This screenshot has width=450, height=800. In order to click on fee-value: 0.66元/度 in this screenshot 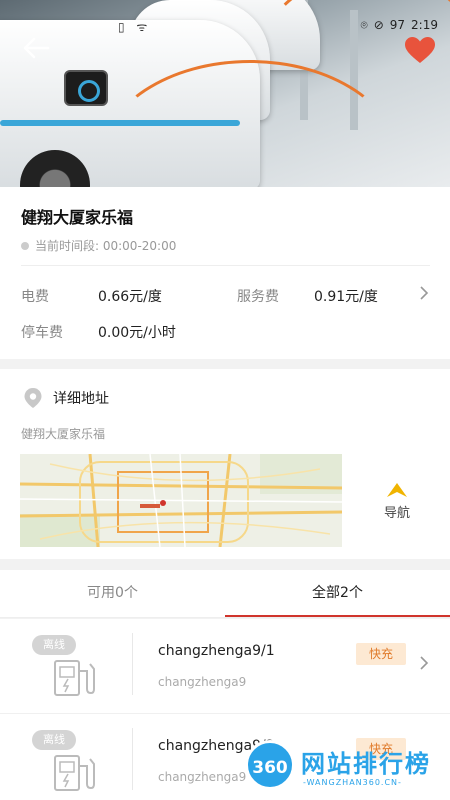, I will do `click(130, 297)`.